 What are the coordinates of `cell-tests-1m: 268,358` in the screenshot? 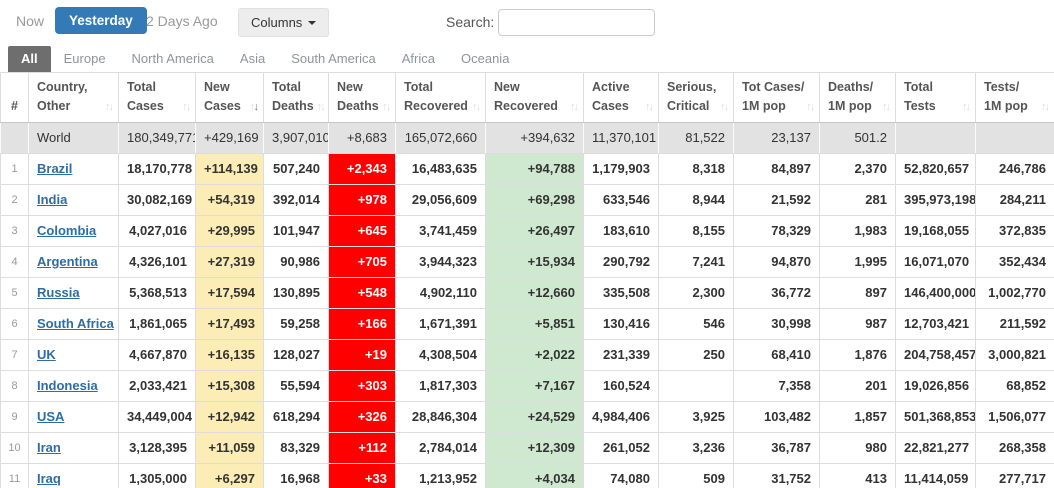 It's located at (1014, 447).